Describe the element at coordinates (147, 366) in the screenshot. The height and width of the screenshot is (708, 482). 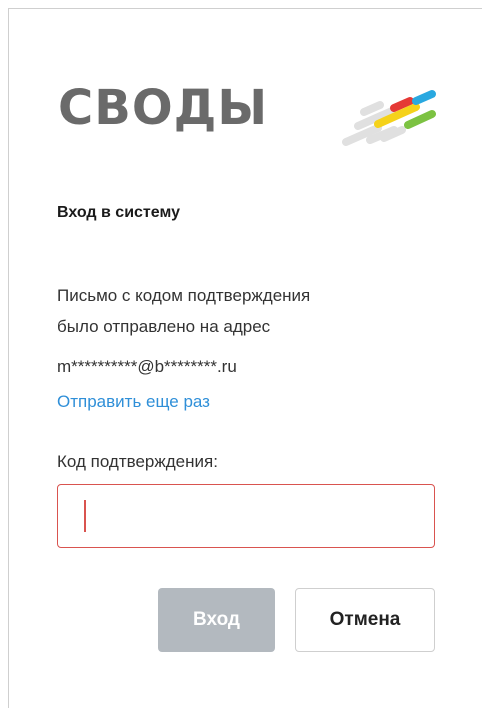
I see `masked-email: m**********@b********.ru` at that location.